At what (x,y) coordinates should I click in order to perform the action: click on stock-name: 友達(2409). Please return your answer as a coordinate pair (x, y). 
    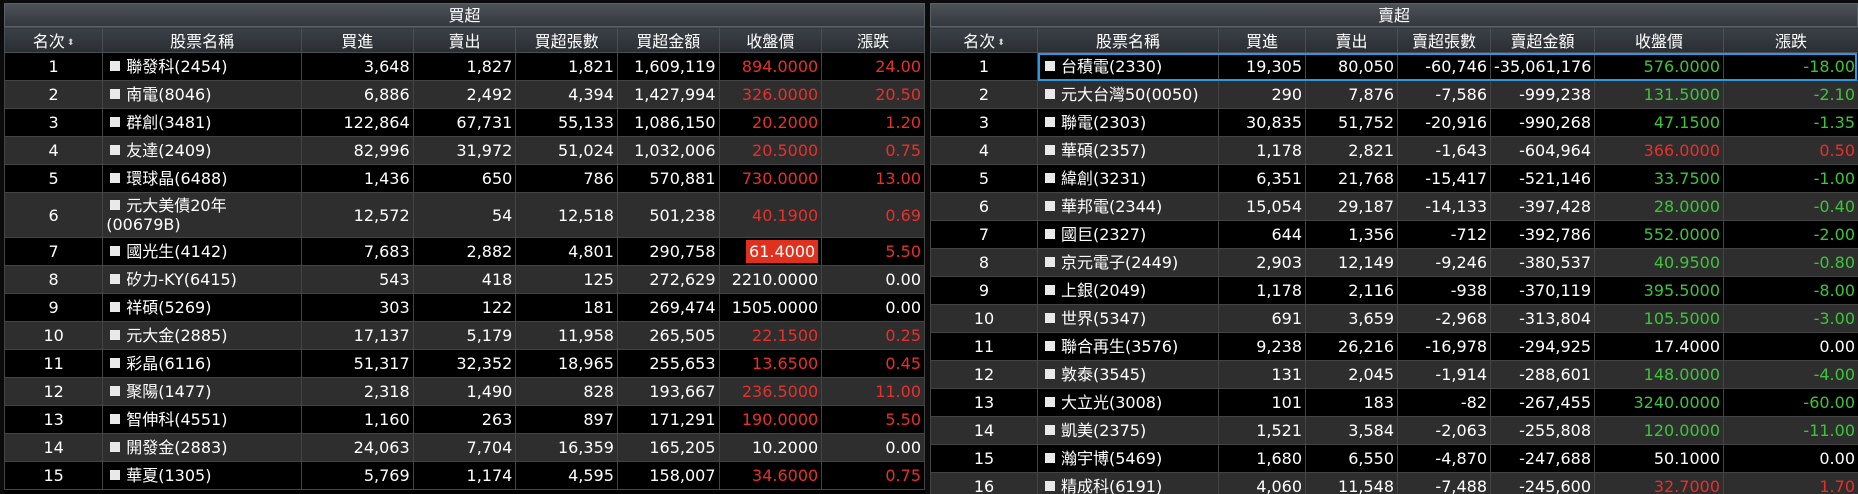
    Looking at the image, I should click on (168, 150).